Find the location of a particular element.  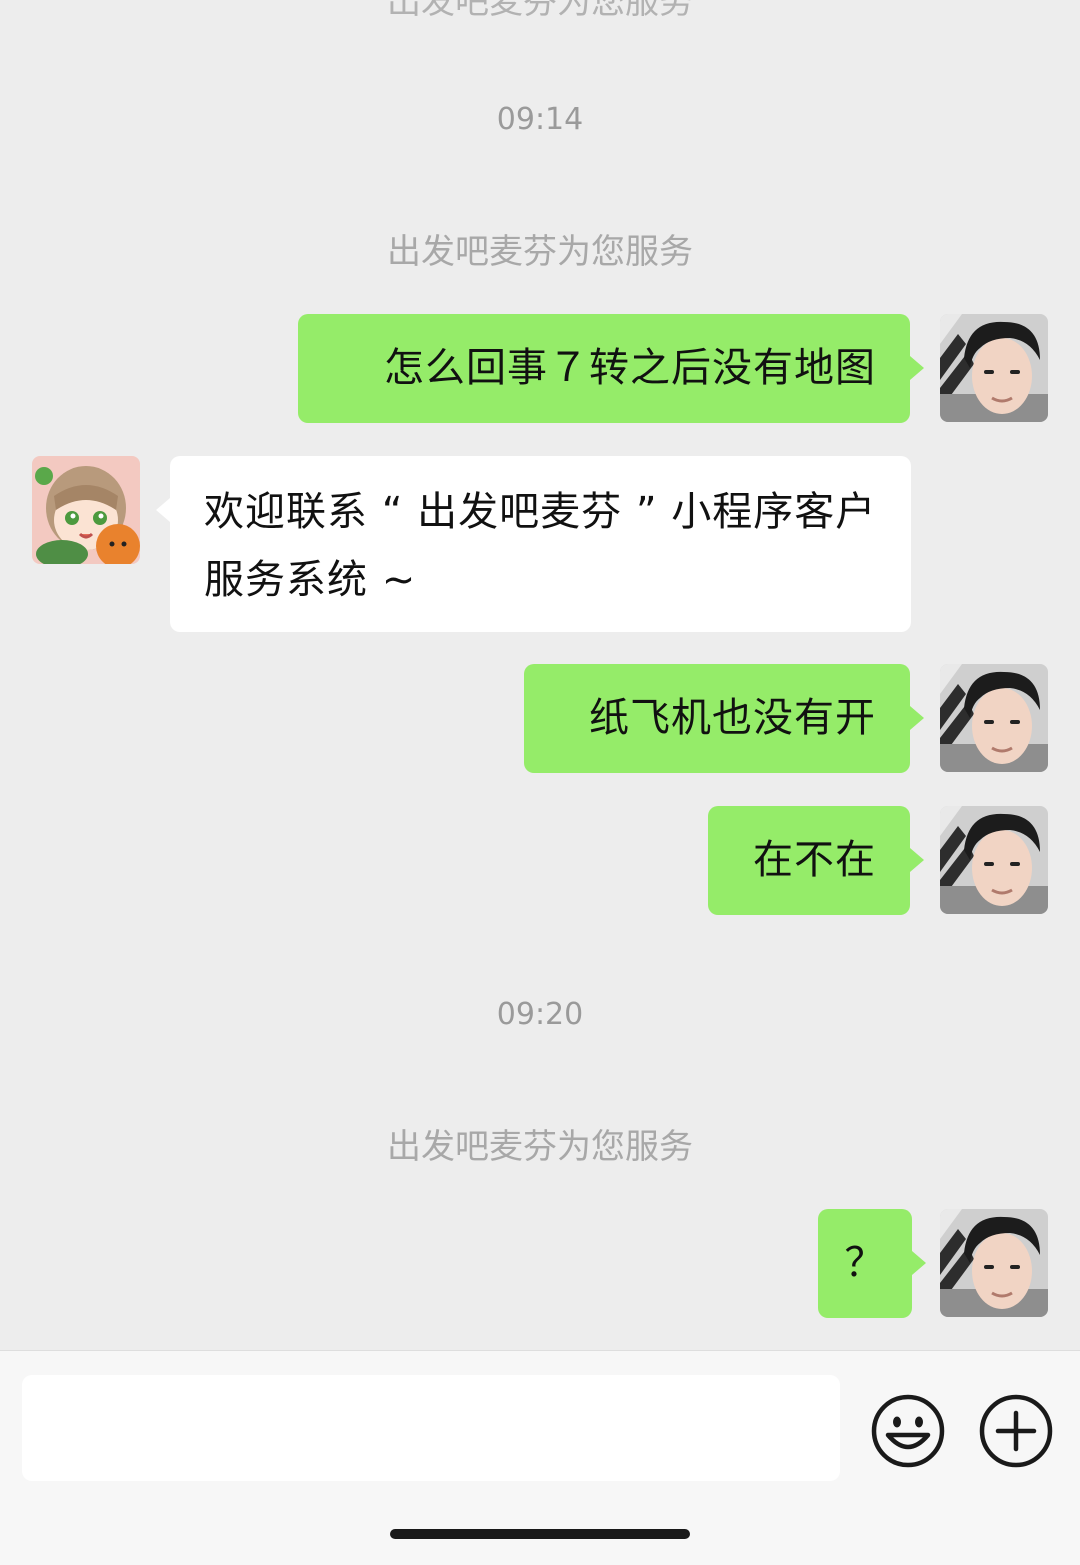

message-bubble-incoming: 欢迎联系 “ 出发吧麦芬 ” 小程序客户服务系统 ~ is located at coordinates (533, 544).